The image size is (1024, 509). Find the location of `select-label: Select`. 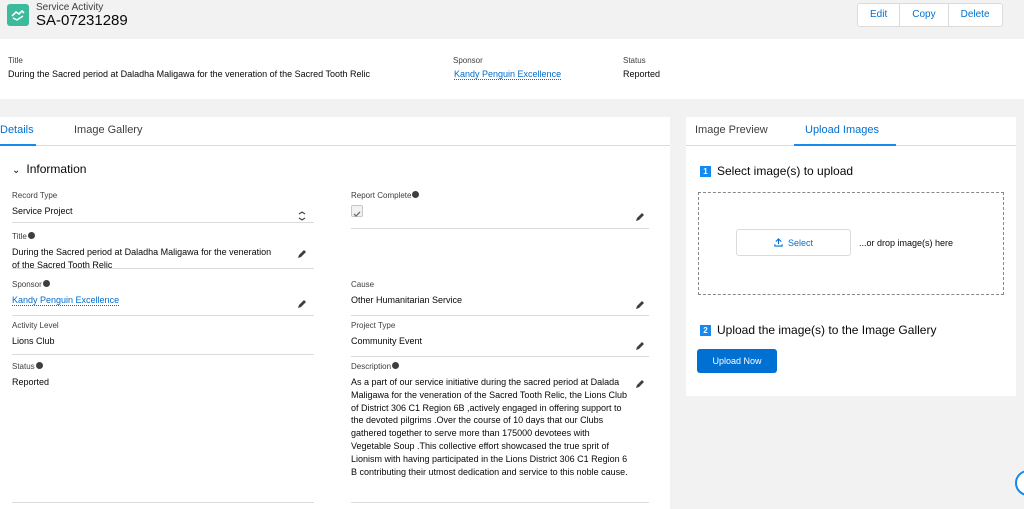

select-label: Select is located at coordinates (800, 243).